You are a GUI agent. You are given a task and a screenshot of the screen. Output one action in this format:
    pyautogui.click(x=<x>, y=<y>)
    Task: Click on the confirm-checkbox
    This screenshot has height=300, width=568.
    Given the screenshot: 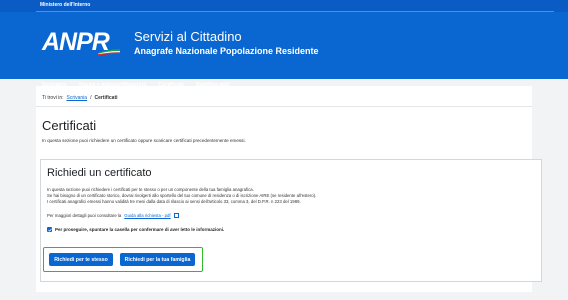 What is the action you would take?
    pyautogui.click(x=49, y=229)
    